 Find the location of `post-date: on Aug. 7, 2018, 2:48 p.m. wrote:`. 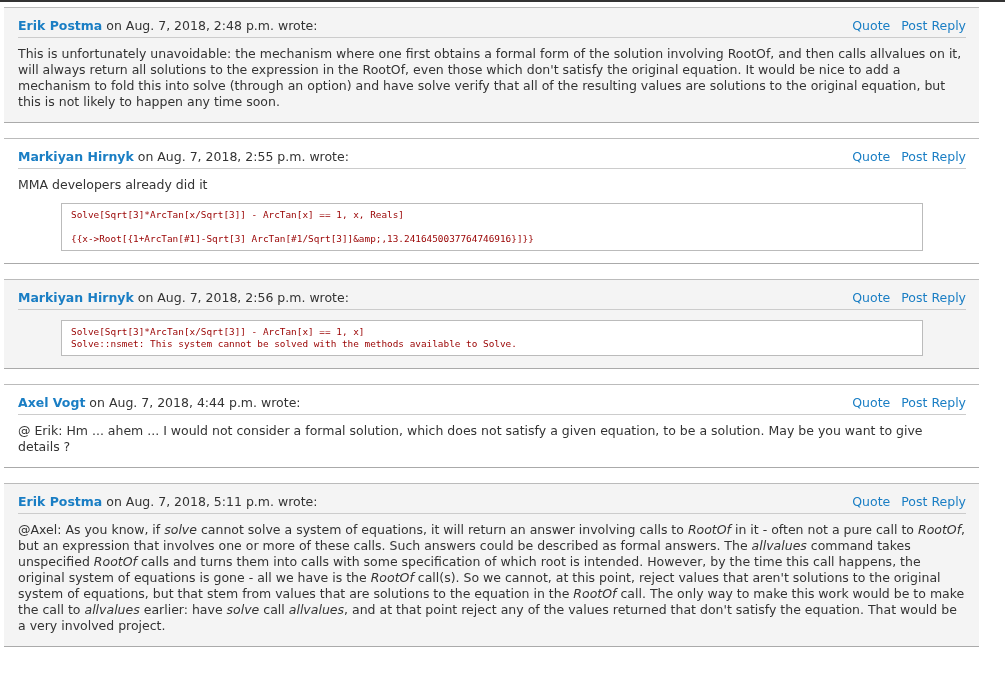

post-date: on Aug. 7, 2018, 2:48 p.m. wrote: is located at coordinates (212, 25).